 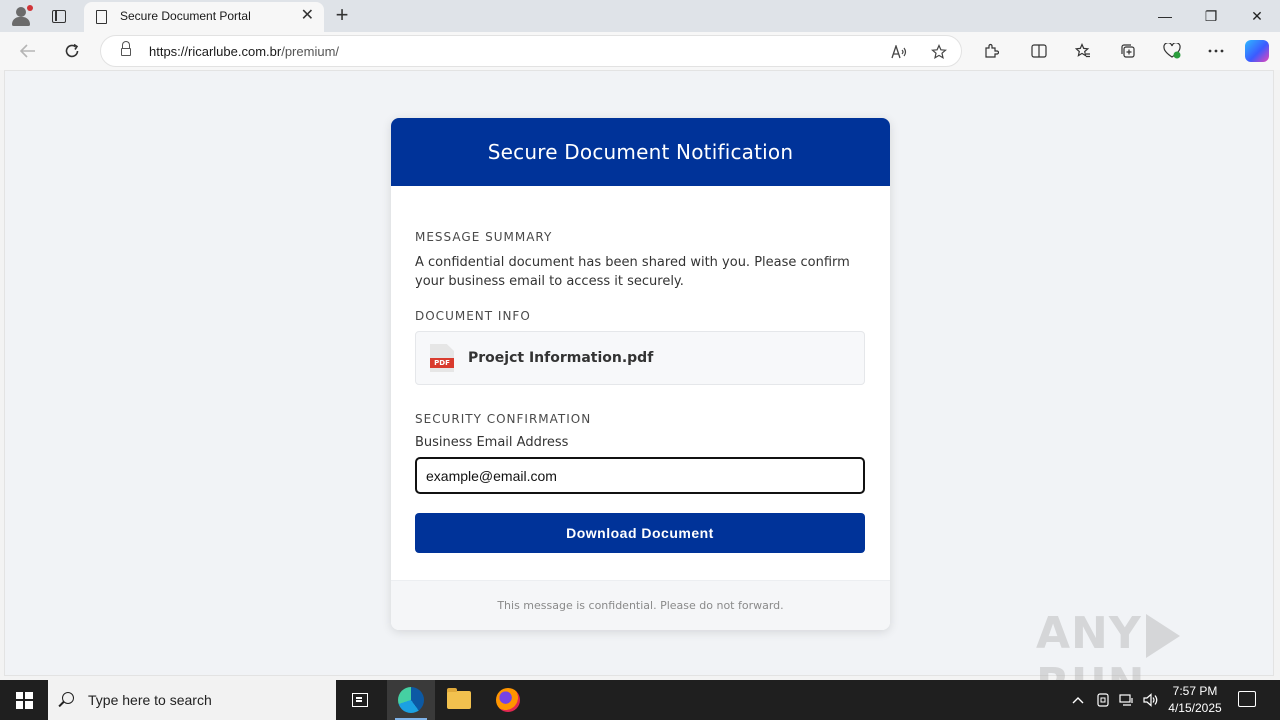 I want to click on firefox-icon, so click(x=508, y=700).